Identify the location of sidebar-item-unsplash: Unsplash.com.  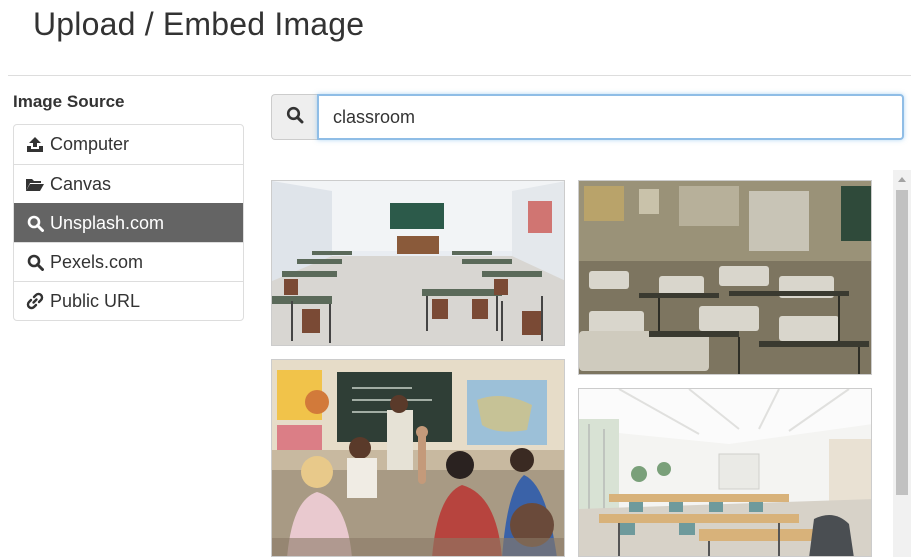
(128, 222).